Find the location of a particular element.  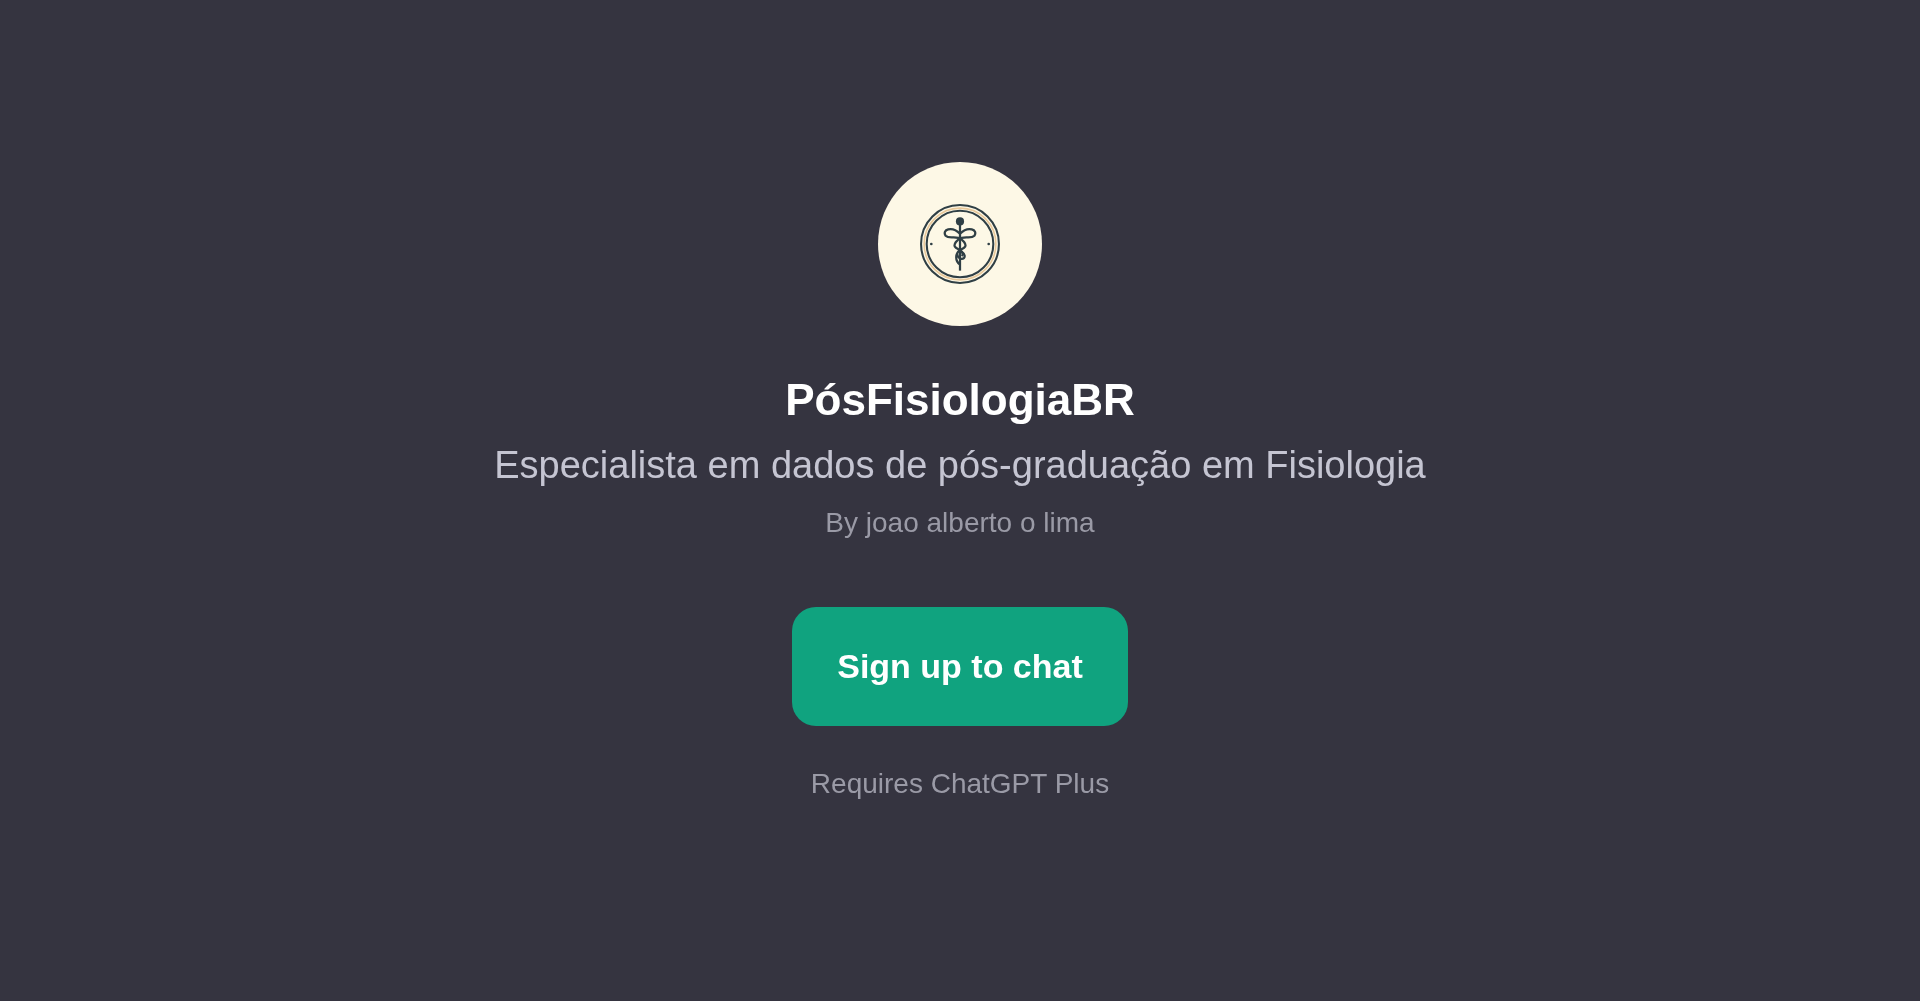

requirement-note: Requires ChatGPT Plus is located at coordinates (960, 783).